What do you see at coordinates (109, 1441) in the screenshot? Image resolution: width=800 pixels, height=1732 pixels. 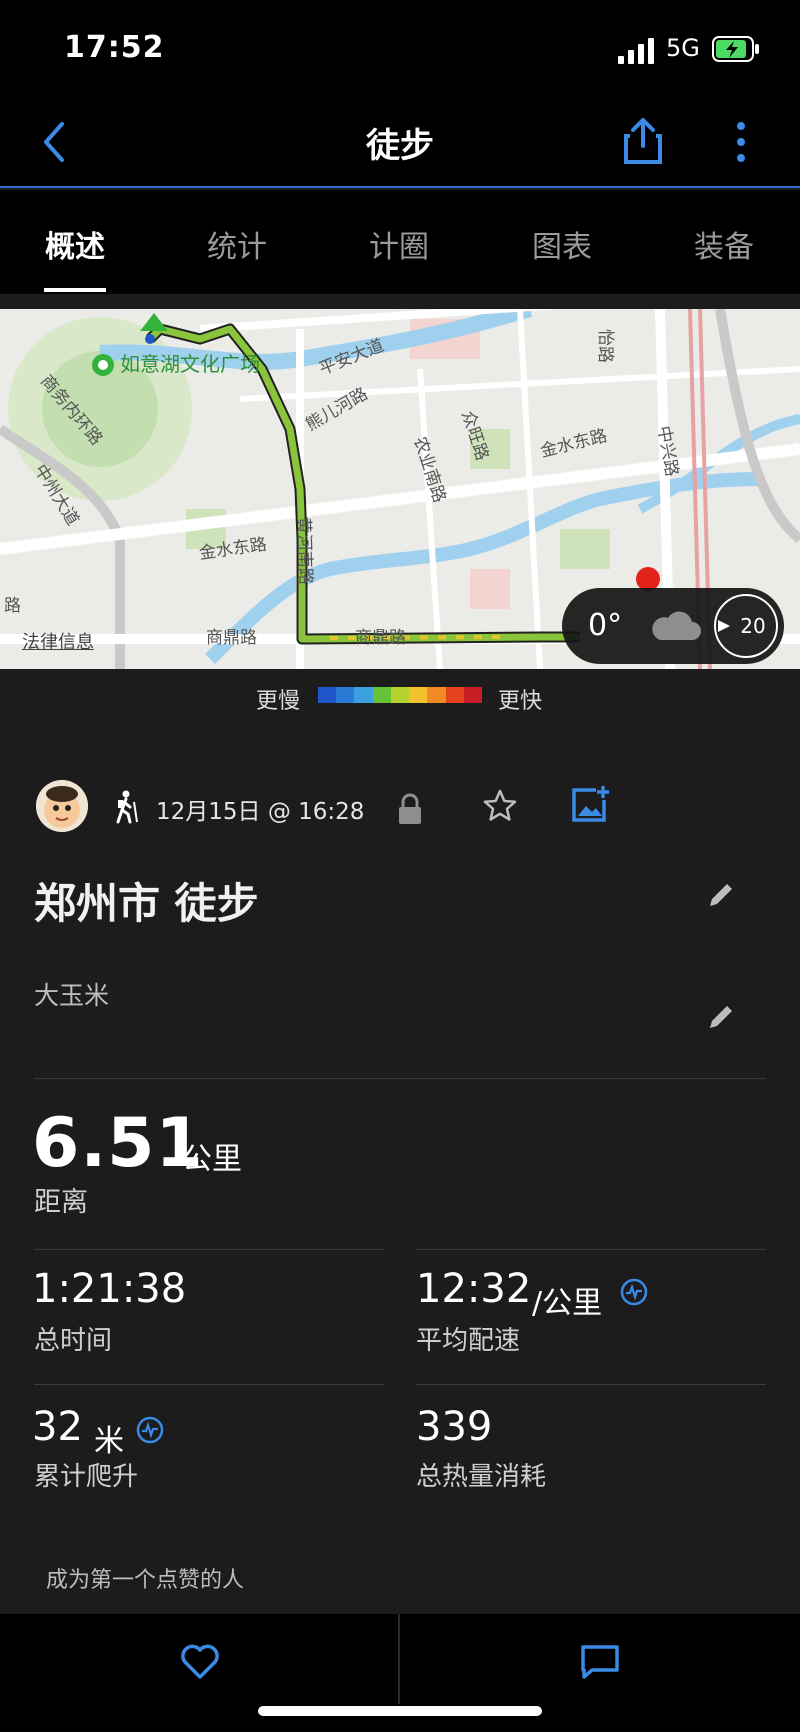 I see `elevation-unit: 米` at bounding box center [109, 1441].